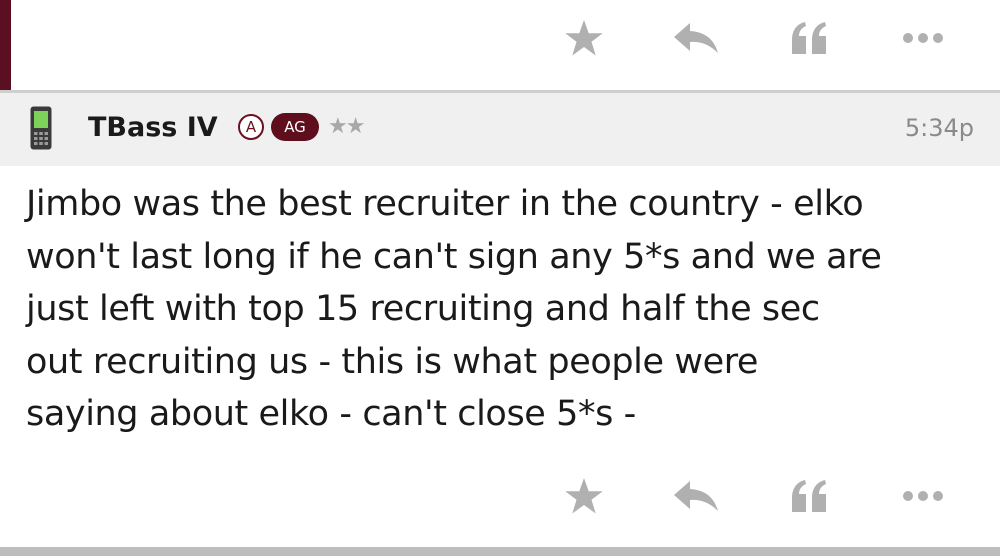 The height and width of the screenshot is (556, 1000). Describe the element at coordinates (41, 128) in the screenshot. I see `phone-icon` at that location.